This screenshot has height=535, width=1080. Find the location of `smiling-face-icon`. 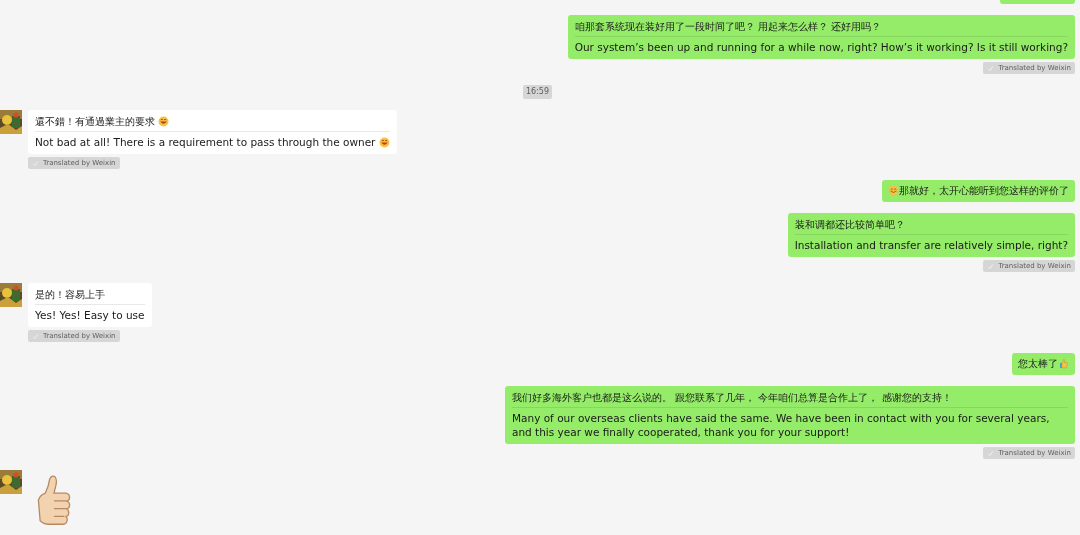

smiling-face-icon is located at coordinates (893, 190).